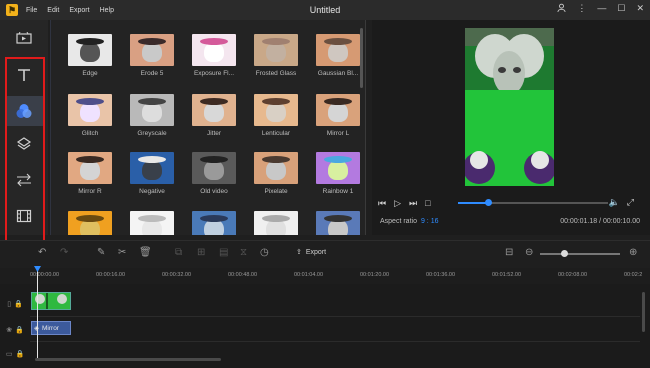 This screenshot has height=368, width=650. I want to click on fit-timeline-icon: ⊟, so click(509, 252).